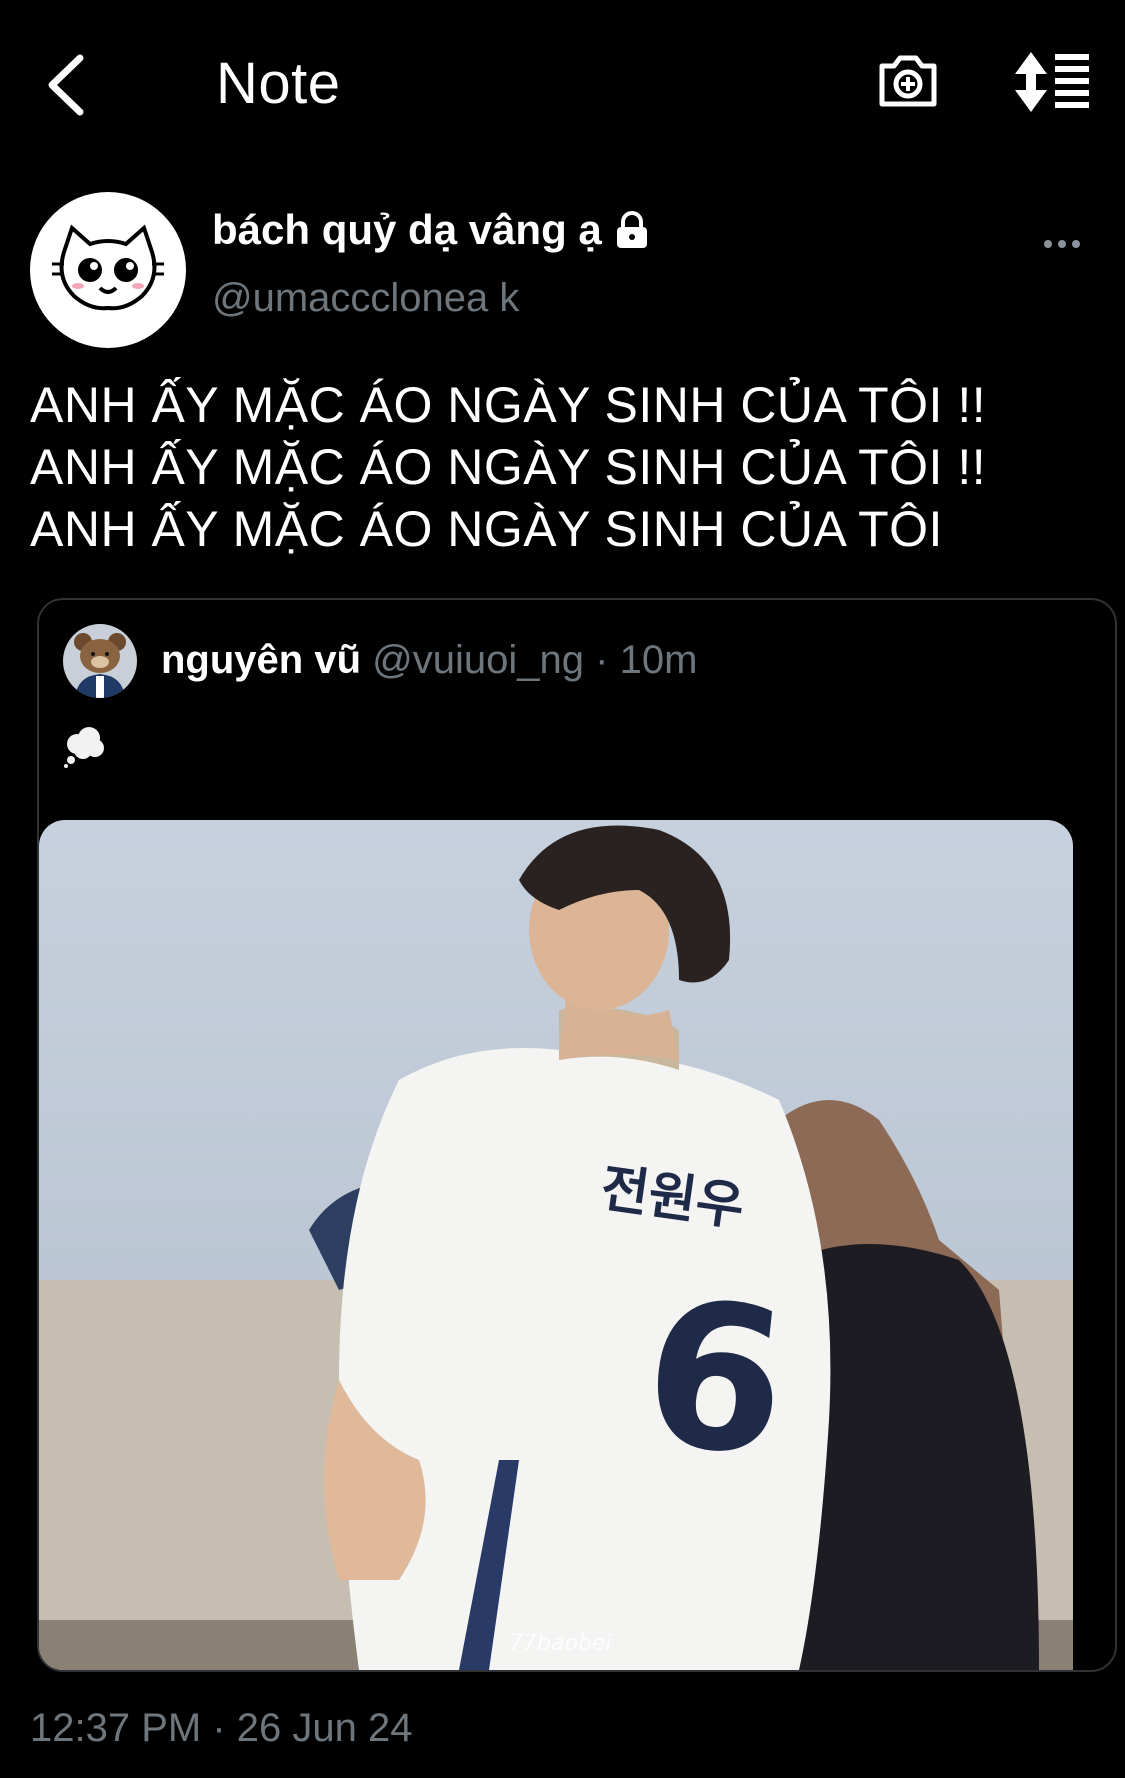 Image resolution: width=1125 pixels, height=1778 pixels. Describe the element at coordinates (658, 660) in the screenshot. I see `quoted-post-time: 10m` at that location.